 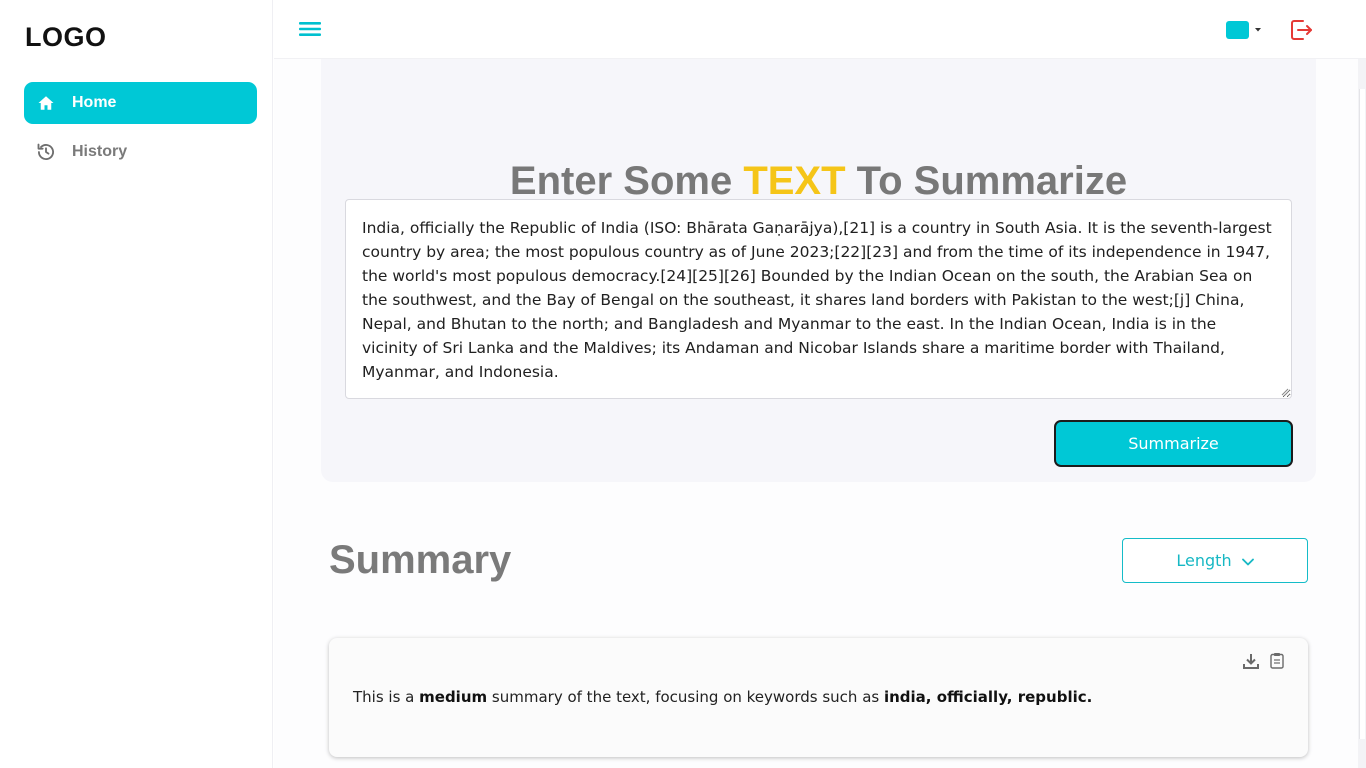 I want to click on resize-grip-icon, so click(x=1285, y=392).